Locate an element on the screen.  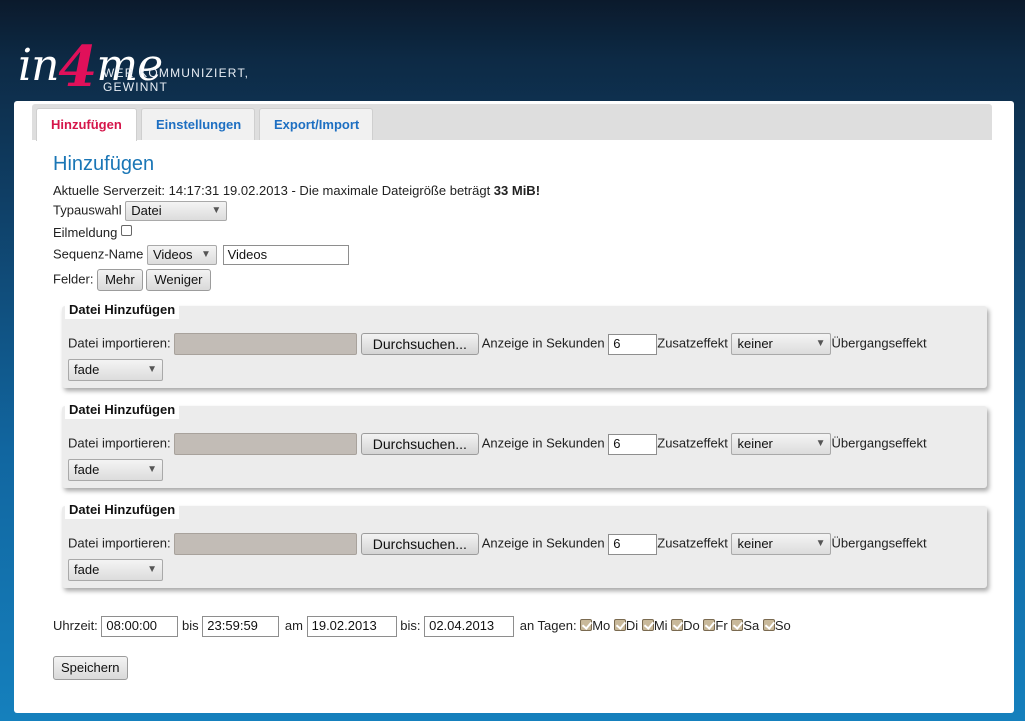
tagline: WER KOMMUNIZIERT, GEWINNT is located at coordinates (176, 80).